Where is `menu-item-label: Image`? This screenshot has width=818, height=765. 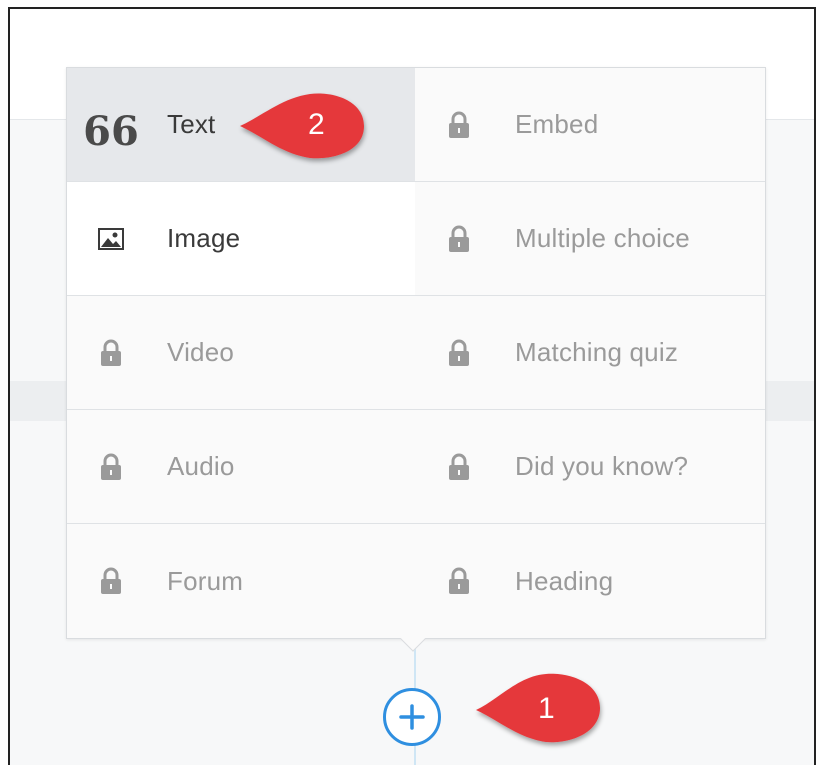
menu-item-label: Image is located at coordinates (204, 238).